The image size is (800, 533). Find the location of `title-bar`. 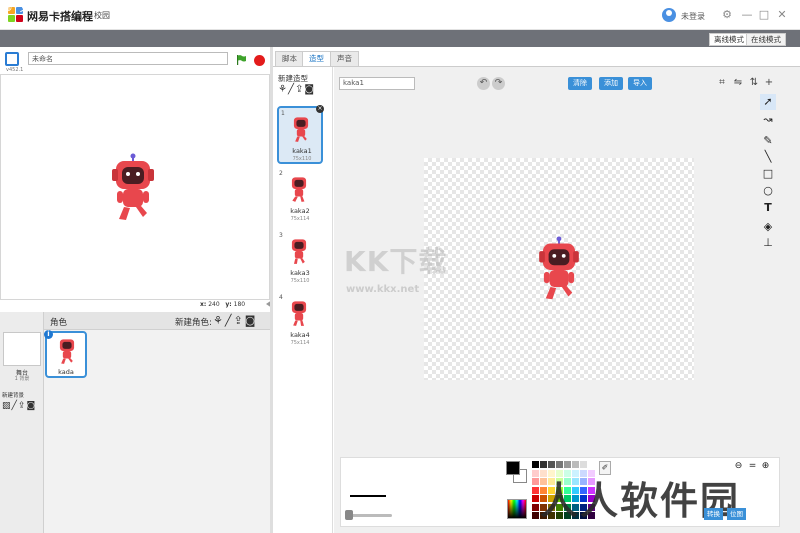

title-bar is located at coordinates (400, 15).